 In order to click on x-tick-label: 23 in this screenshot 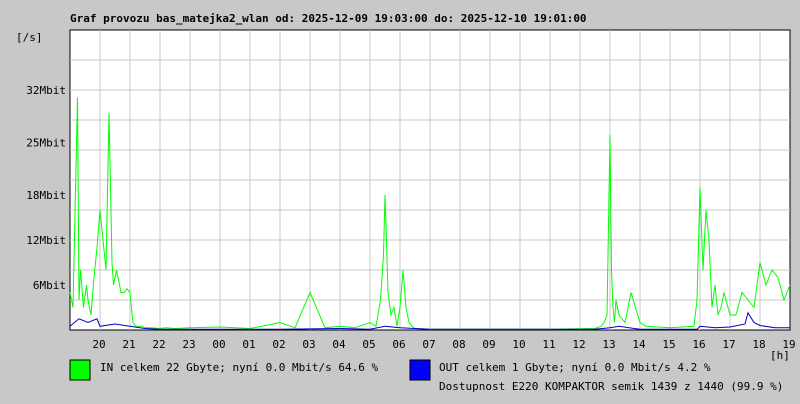, I will do `click(188, 344)`.